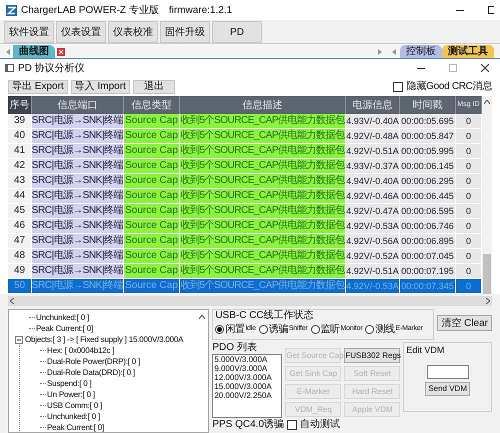 This screenshot has height=433, width=500. What do you see at coordinates (447, 371) in the screenshot?
I see `vdm-input-field` at bounding box center [447, 371].